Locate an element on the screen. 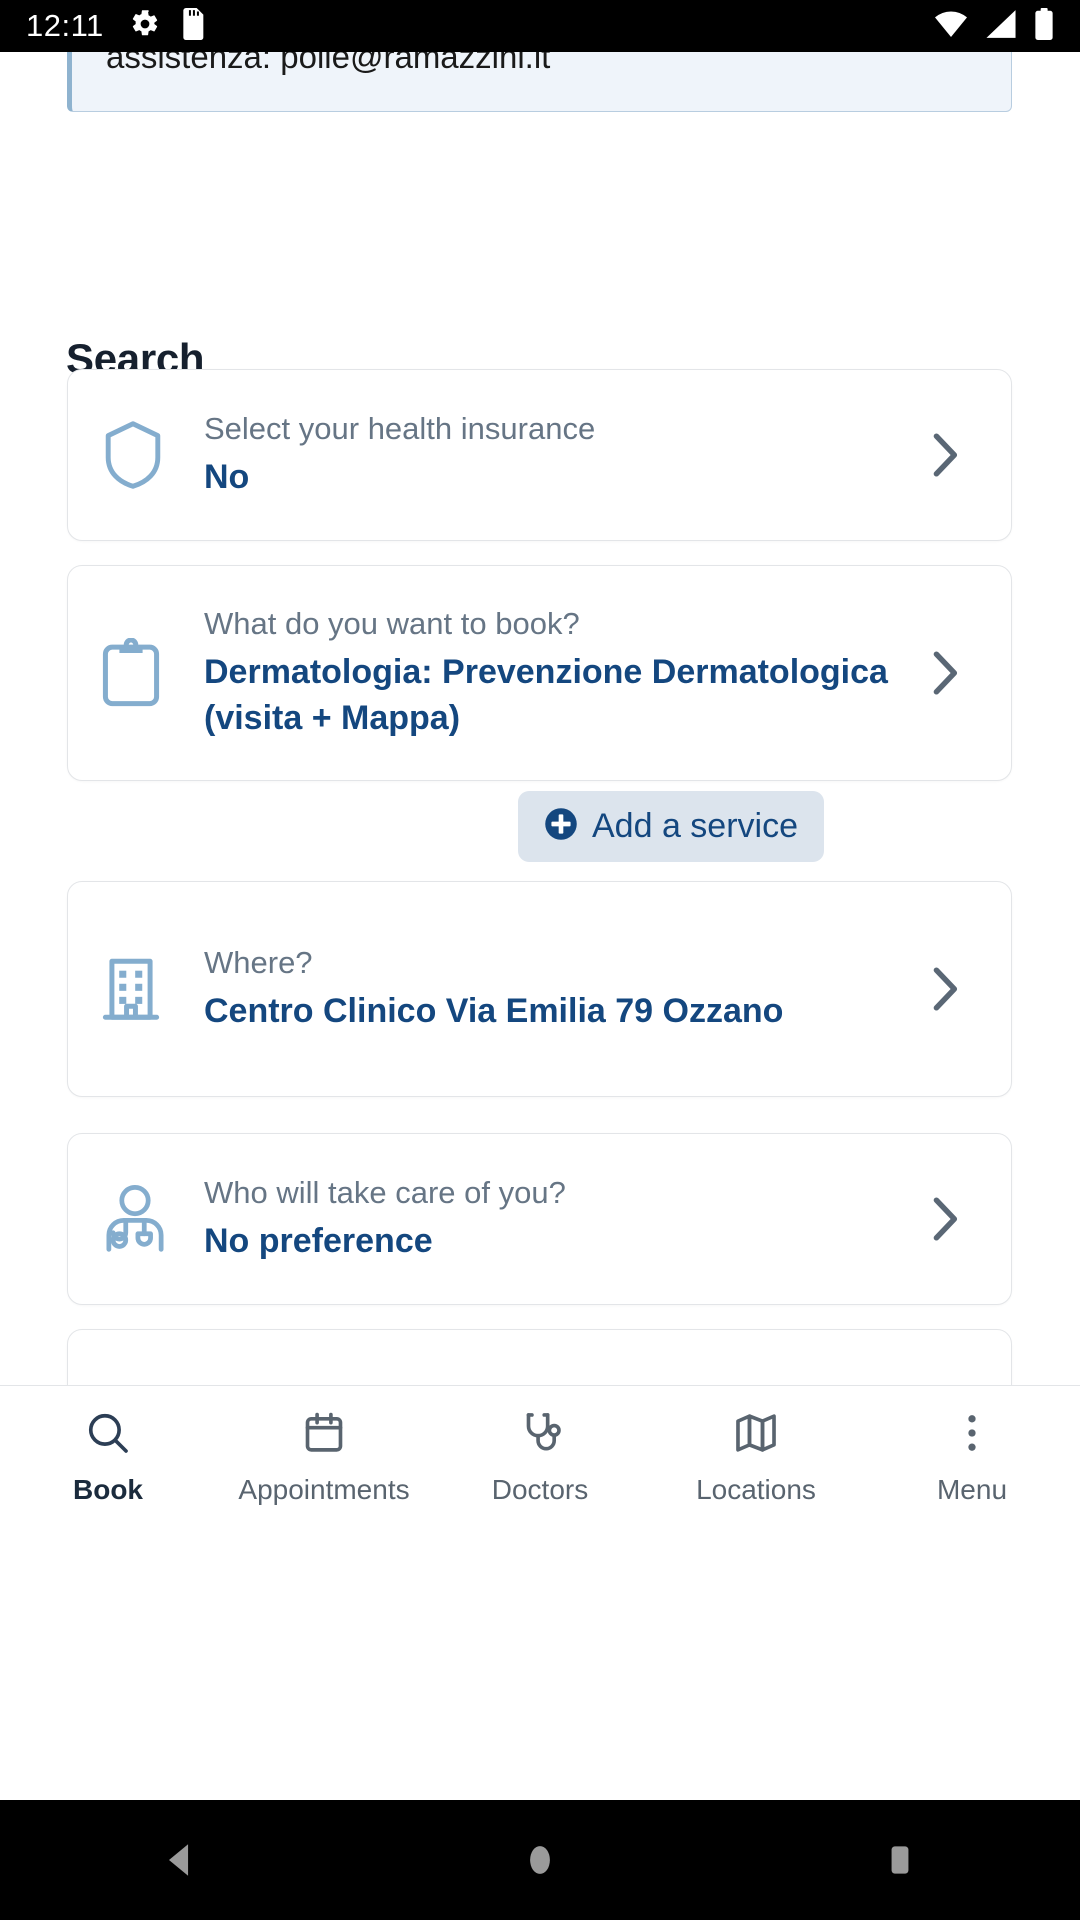 Image resolution: width=1080 pixels, height=1920 pixels. nav-label: Appointments is located at coordinates (324, 1489).